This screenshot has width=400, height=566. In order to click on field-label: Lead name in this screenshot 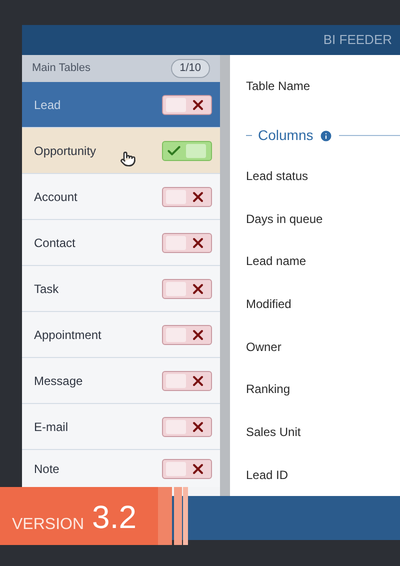, I will do `click(276, 261)`.